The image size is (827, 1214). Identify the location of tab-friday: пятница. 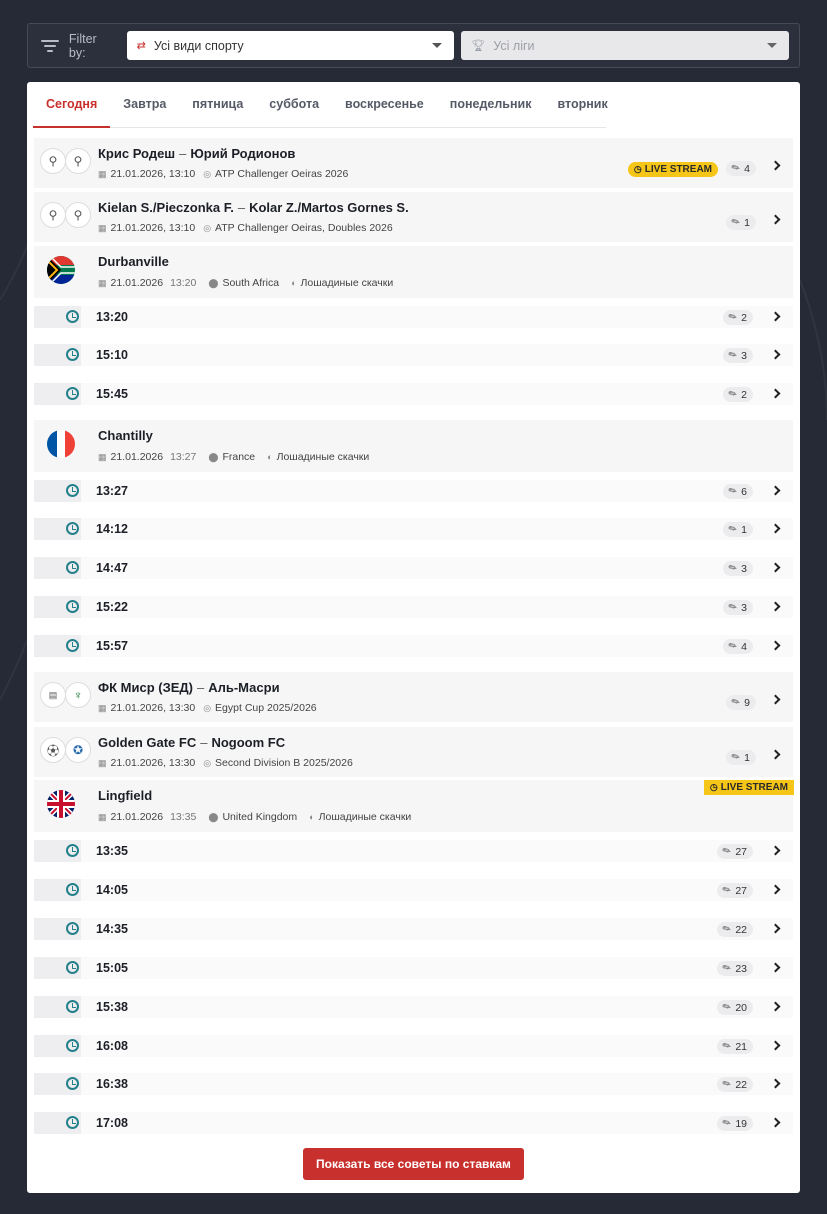
(217, 105).